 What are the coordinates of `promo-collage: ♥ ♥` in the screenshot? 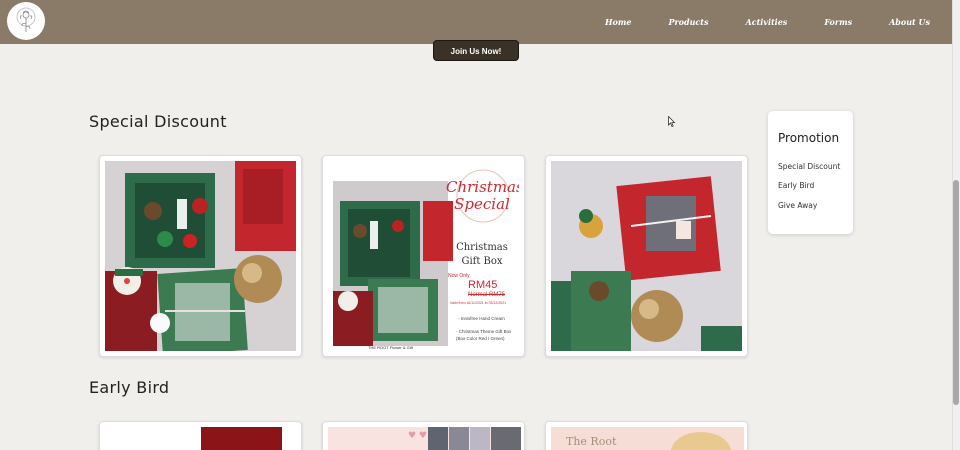 It's located at (424, 438).